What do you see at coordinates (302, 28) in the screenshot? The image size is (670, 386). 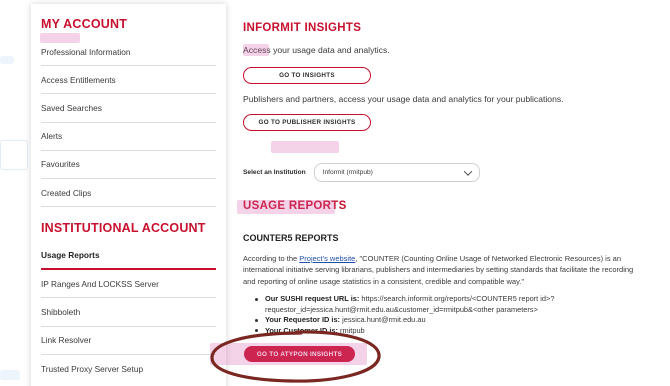 I see `insights-heading: INFORMIT INSIGHTS` at bounding box center [302, 28].